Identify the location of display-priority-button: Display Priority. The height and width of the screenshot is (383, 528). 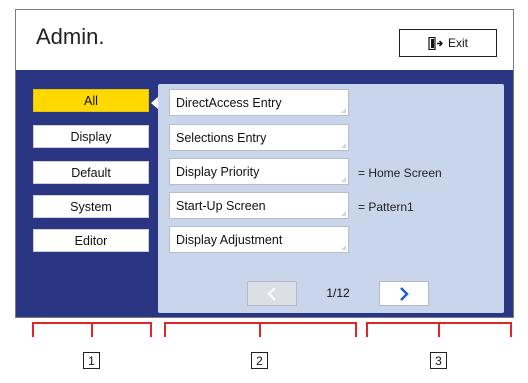
(259, 171).